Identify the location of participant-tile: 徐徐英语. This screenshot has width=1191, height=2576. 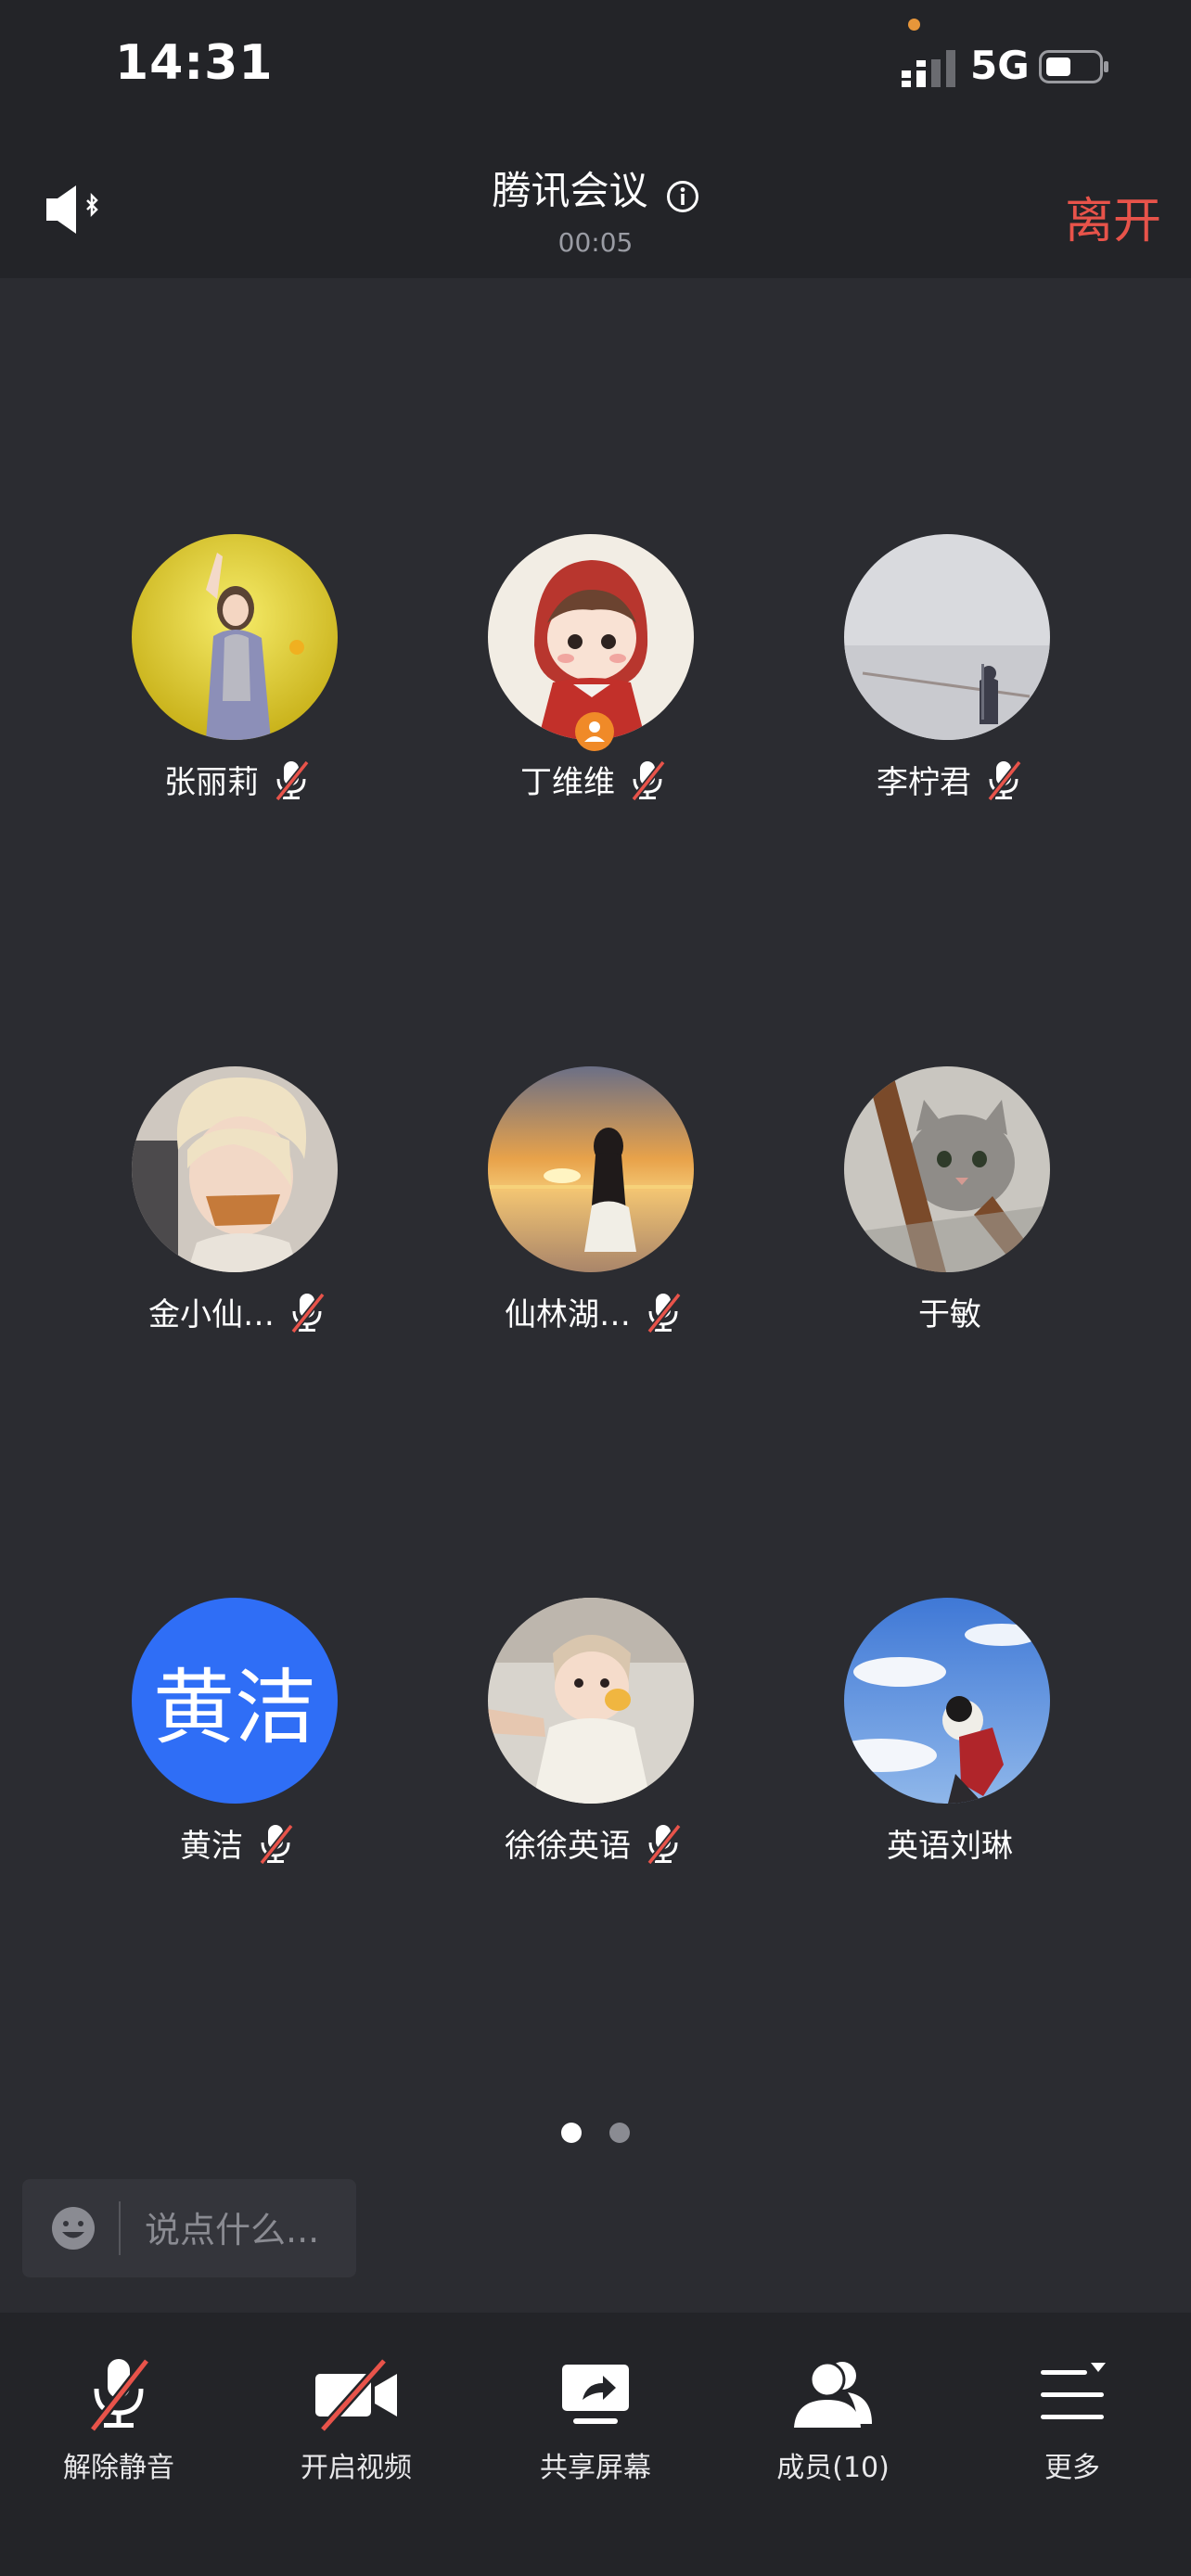
(594, 1737).